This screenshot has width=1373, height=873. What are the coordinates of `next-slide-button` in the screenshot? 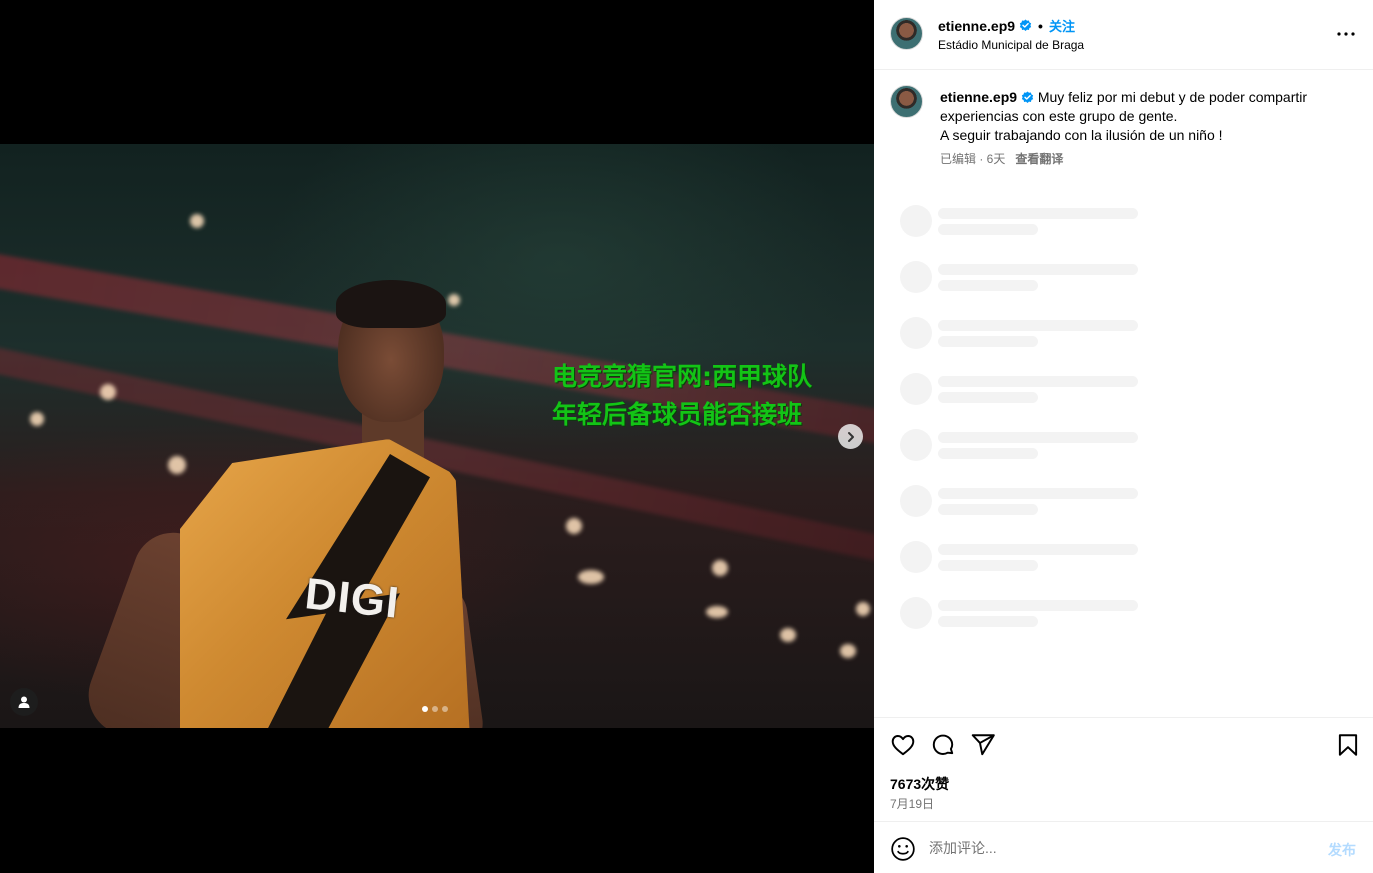 It's located at (850, 436).